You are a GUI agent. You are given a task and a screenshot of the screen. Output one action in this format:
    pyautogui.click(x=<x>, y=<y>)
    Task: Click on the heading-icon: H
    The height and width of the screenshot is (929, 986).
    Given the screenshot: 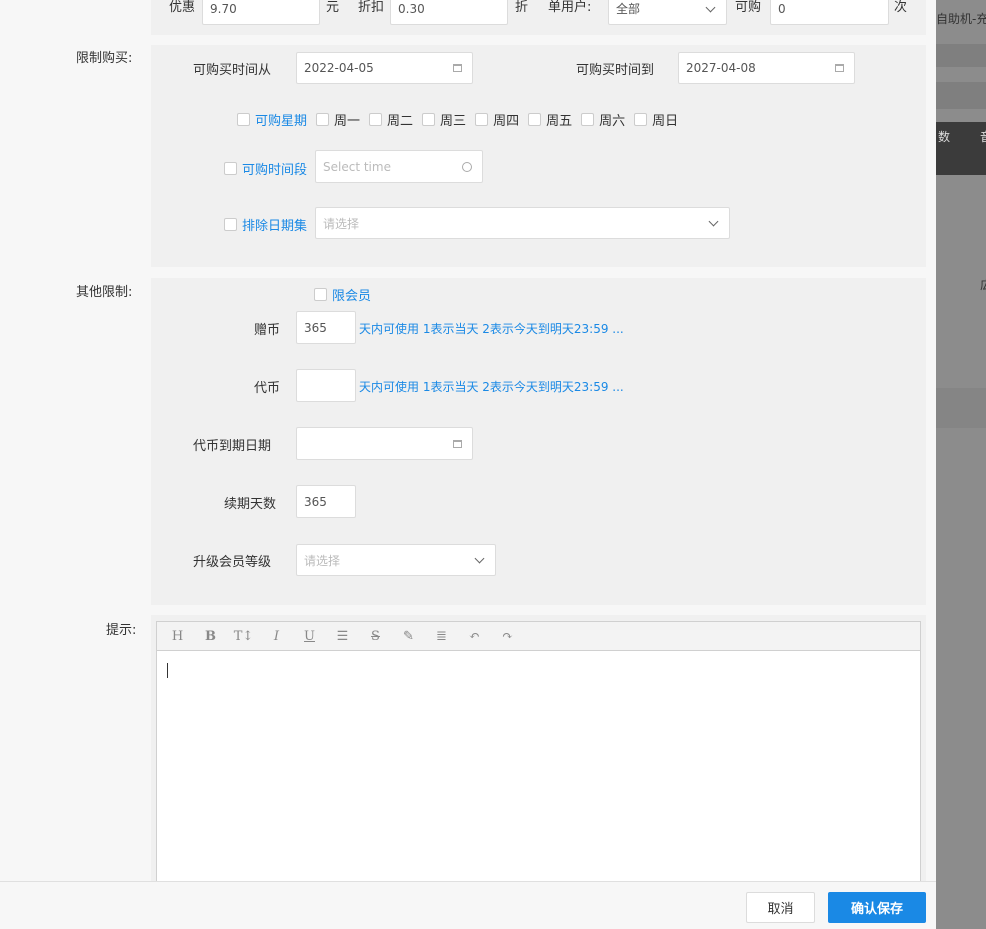 What is the action you would take?
    pyautogui.click(x=177, y=636)
    